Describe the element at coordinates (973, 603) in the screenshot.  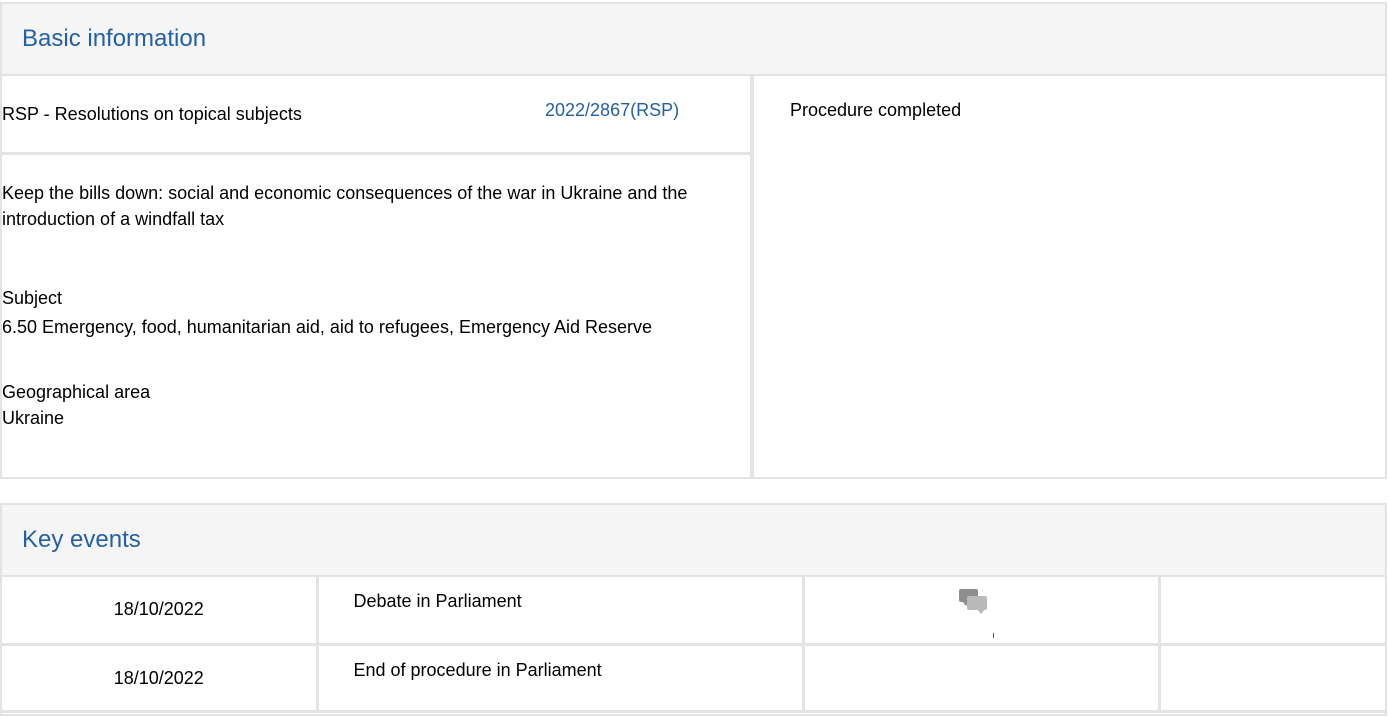
I see `debate-chat-icon` at that location.